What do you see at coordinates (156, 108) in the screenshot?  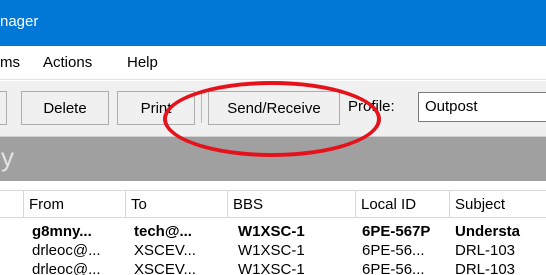 I see `print-button: Print` at bounding box center [156, 108].